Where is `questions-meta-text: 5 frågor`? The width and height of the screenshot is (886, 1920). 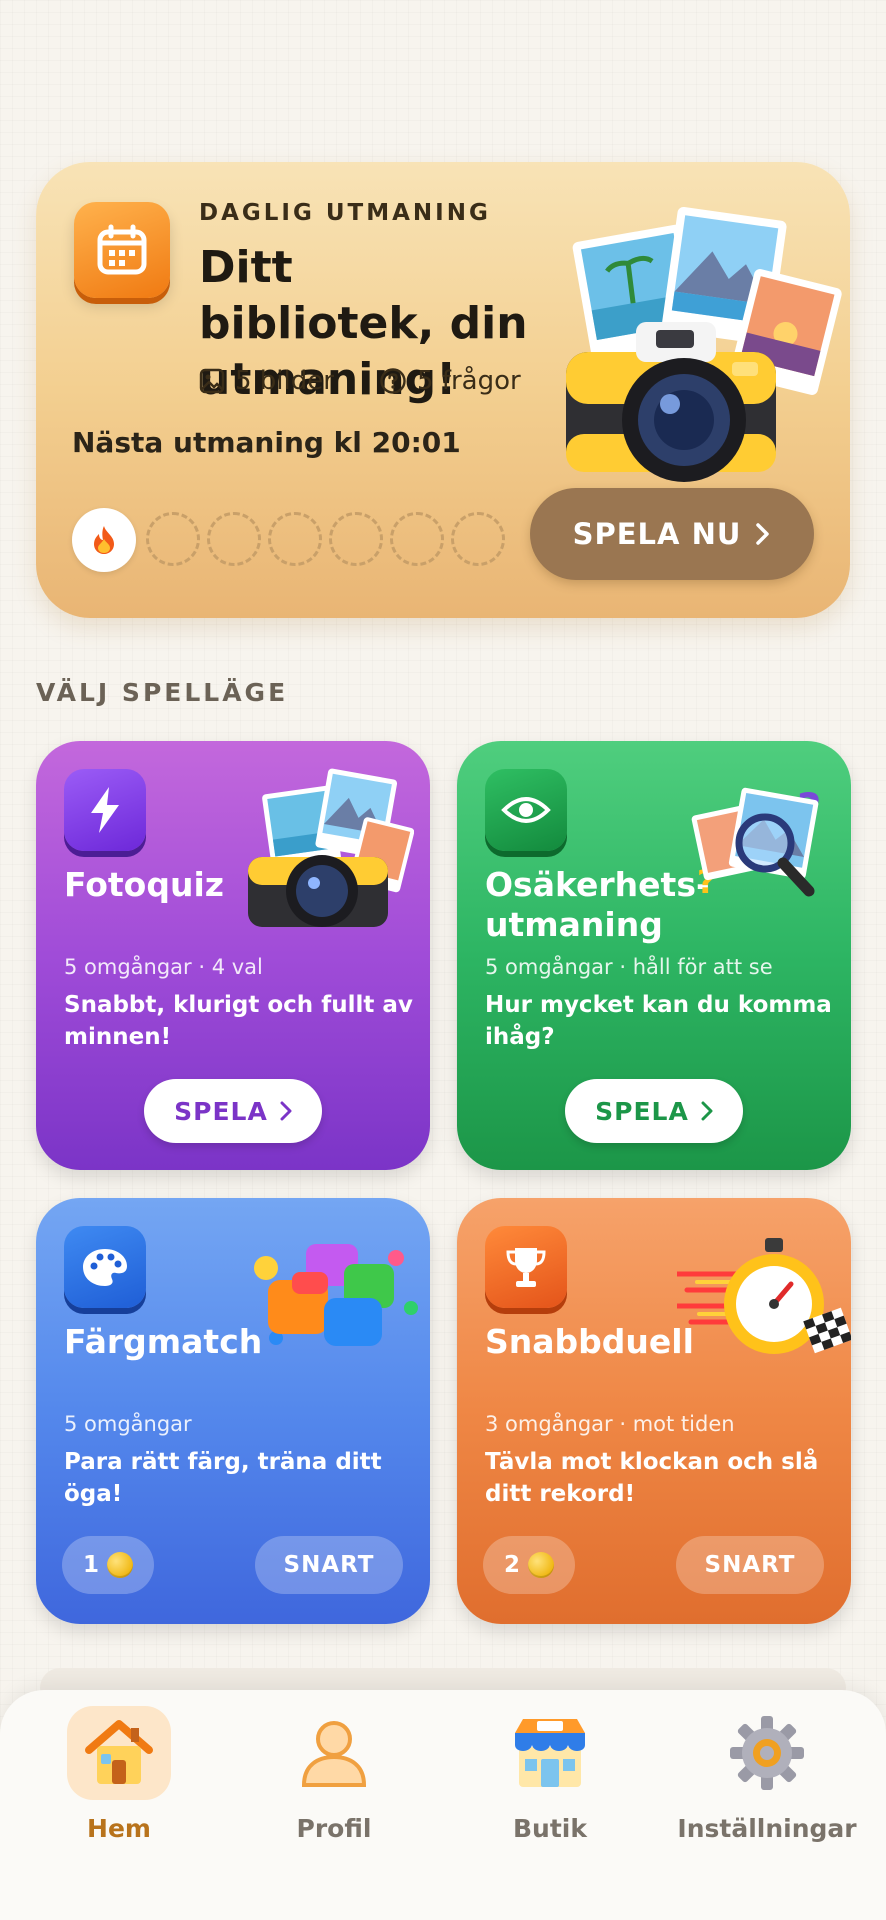
questions-meta-text: 5 frågor is located at coordinates (469, 381).